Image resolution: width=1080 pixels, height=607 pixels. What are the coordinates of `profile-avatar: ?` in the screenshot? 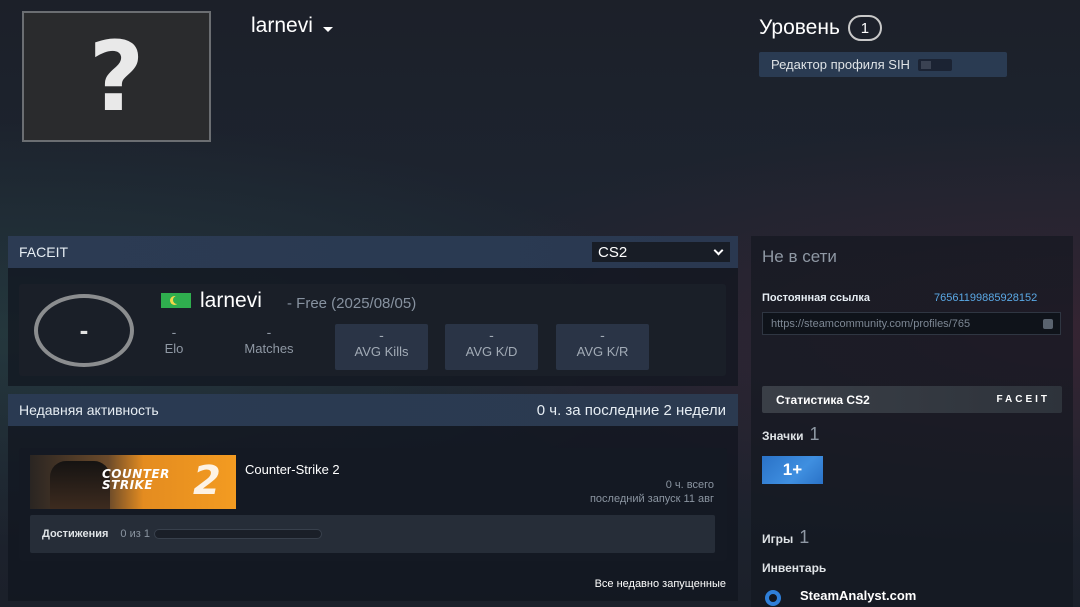 It's located at (116, 76).